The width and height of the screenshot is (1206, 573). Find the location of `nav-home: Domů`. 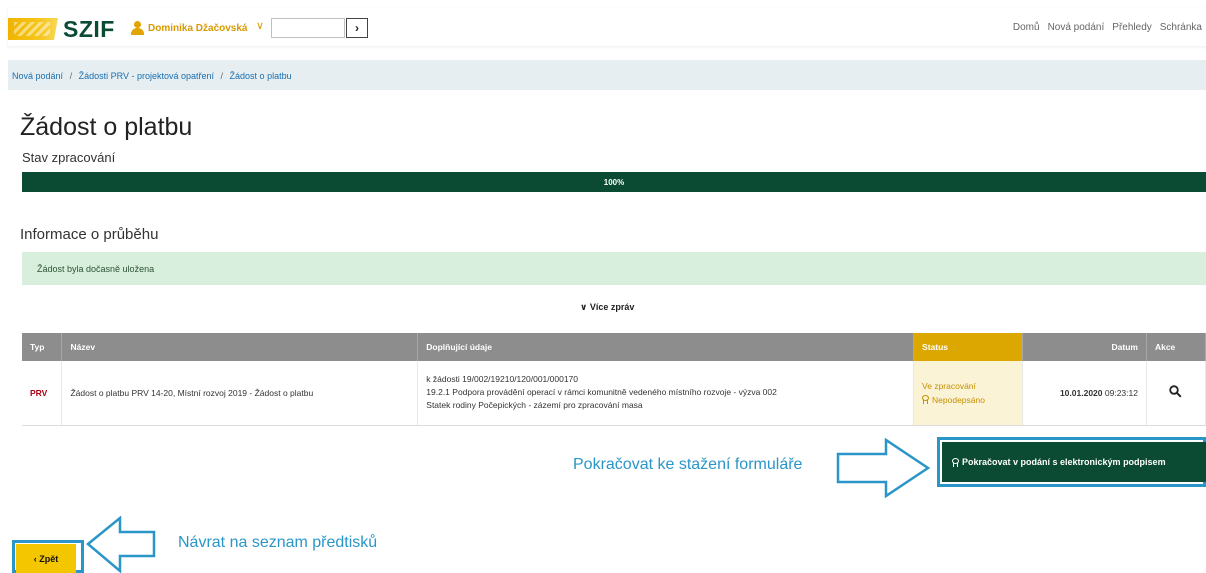

nav-home: Domů is located at coordinates (1026, 27).